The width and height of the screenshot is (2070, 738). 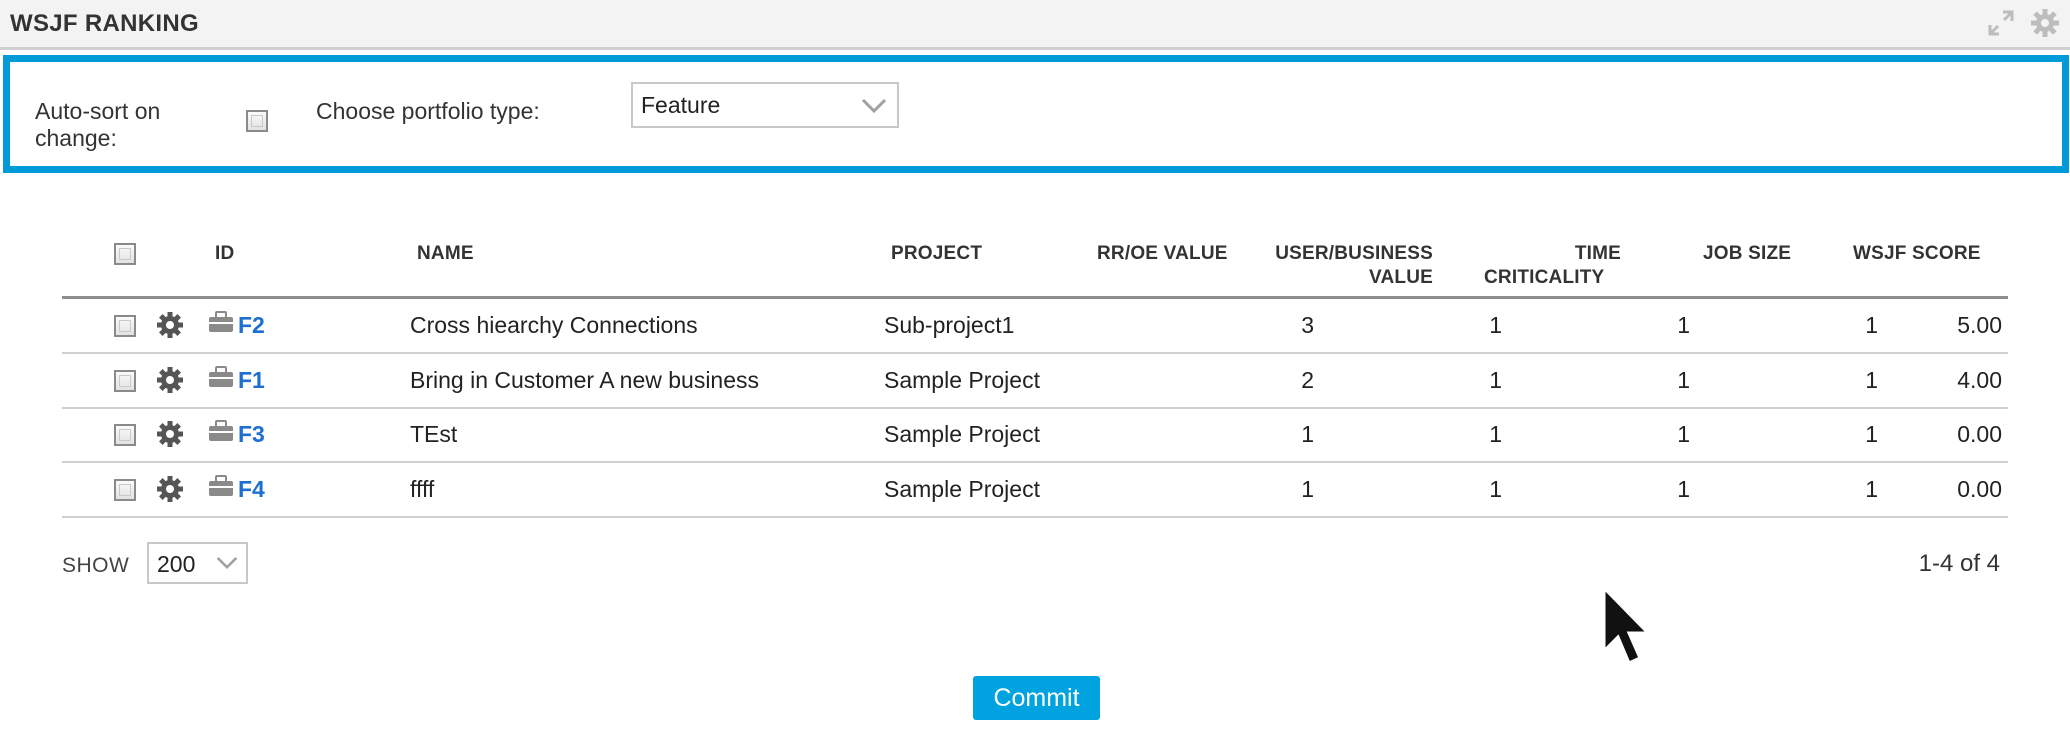 What do you see at coordinates (1544, 277) in the screenshot?
I see `header-line-2: CRITICALITY` at bounding box center [1544, 277].